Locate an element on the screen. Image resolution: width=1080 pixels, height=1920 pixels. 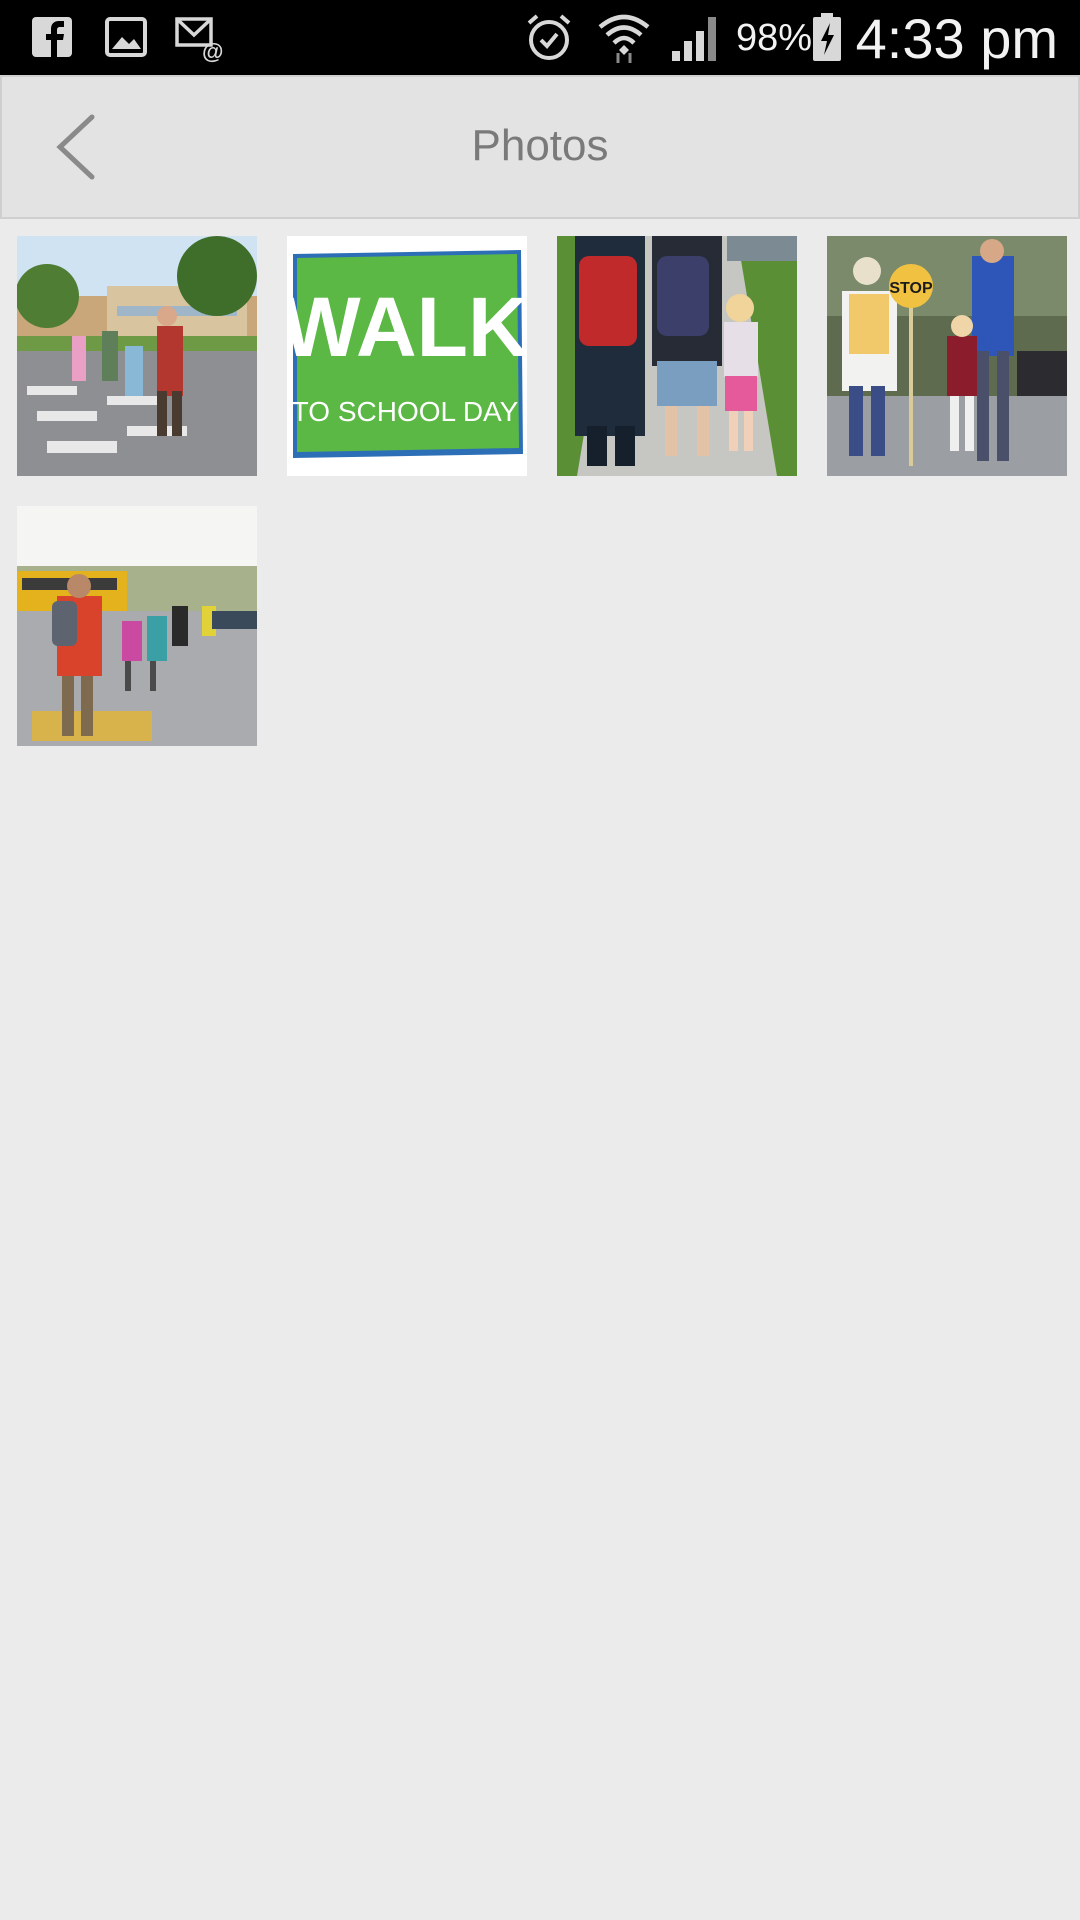
photo-kids-backpacks-sidewalk is located at coordinates (677, 356).